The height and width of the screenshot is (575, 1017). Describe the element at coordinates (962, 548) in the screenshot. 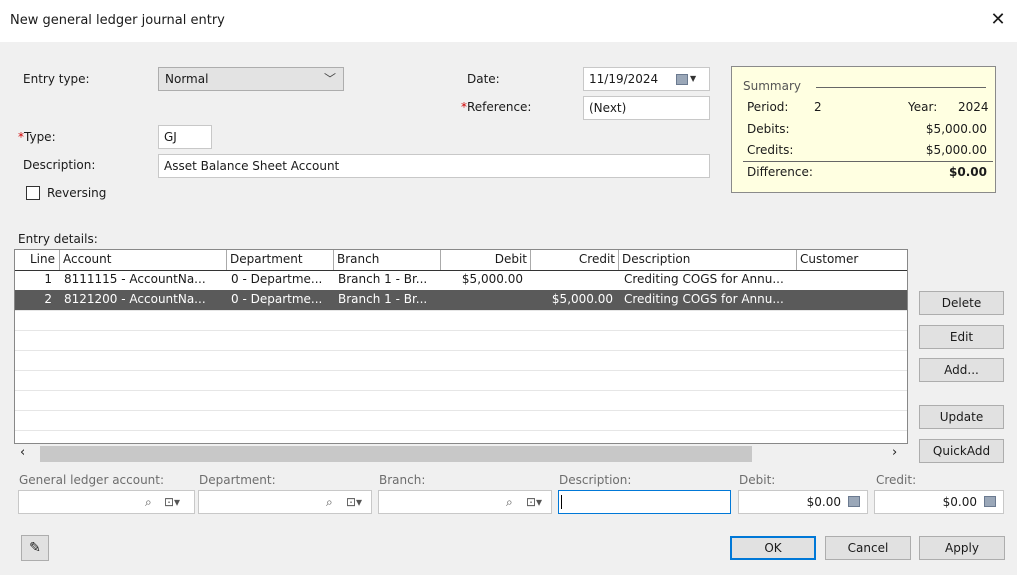

I see `apply-button: Apply` at that location.